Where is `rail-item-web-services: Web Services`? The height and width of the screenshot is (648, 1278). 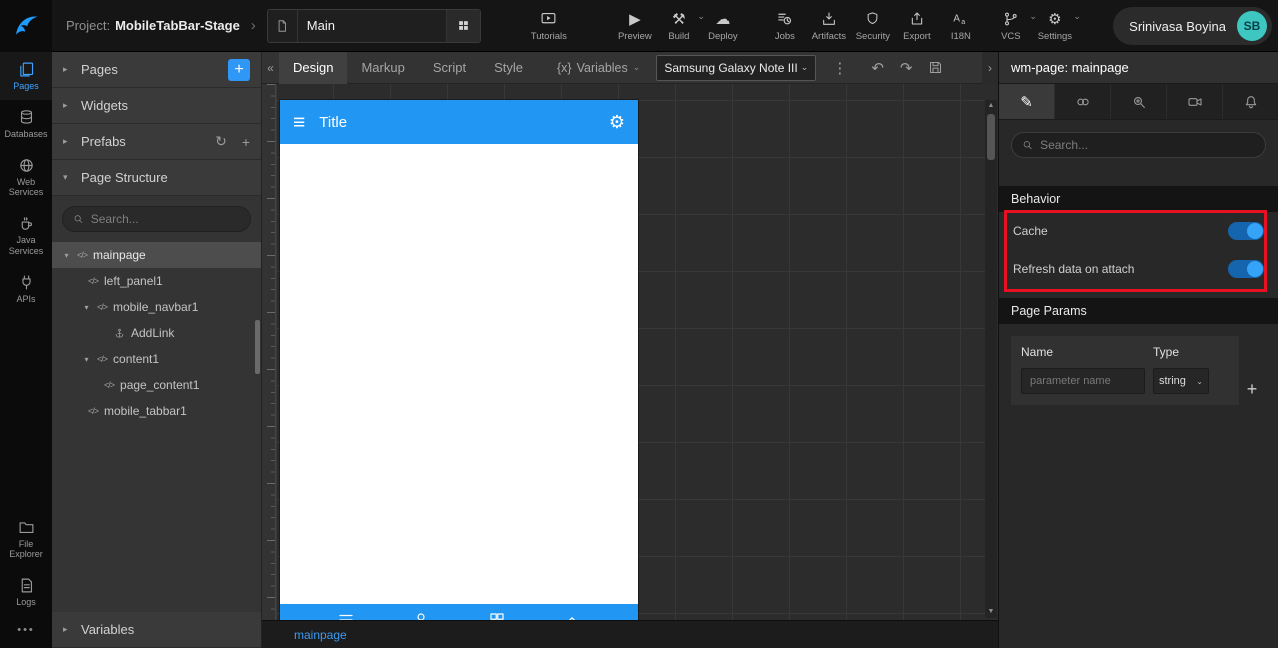 rail-item-web-services: Web Services is located at coordinates (26, 177).